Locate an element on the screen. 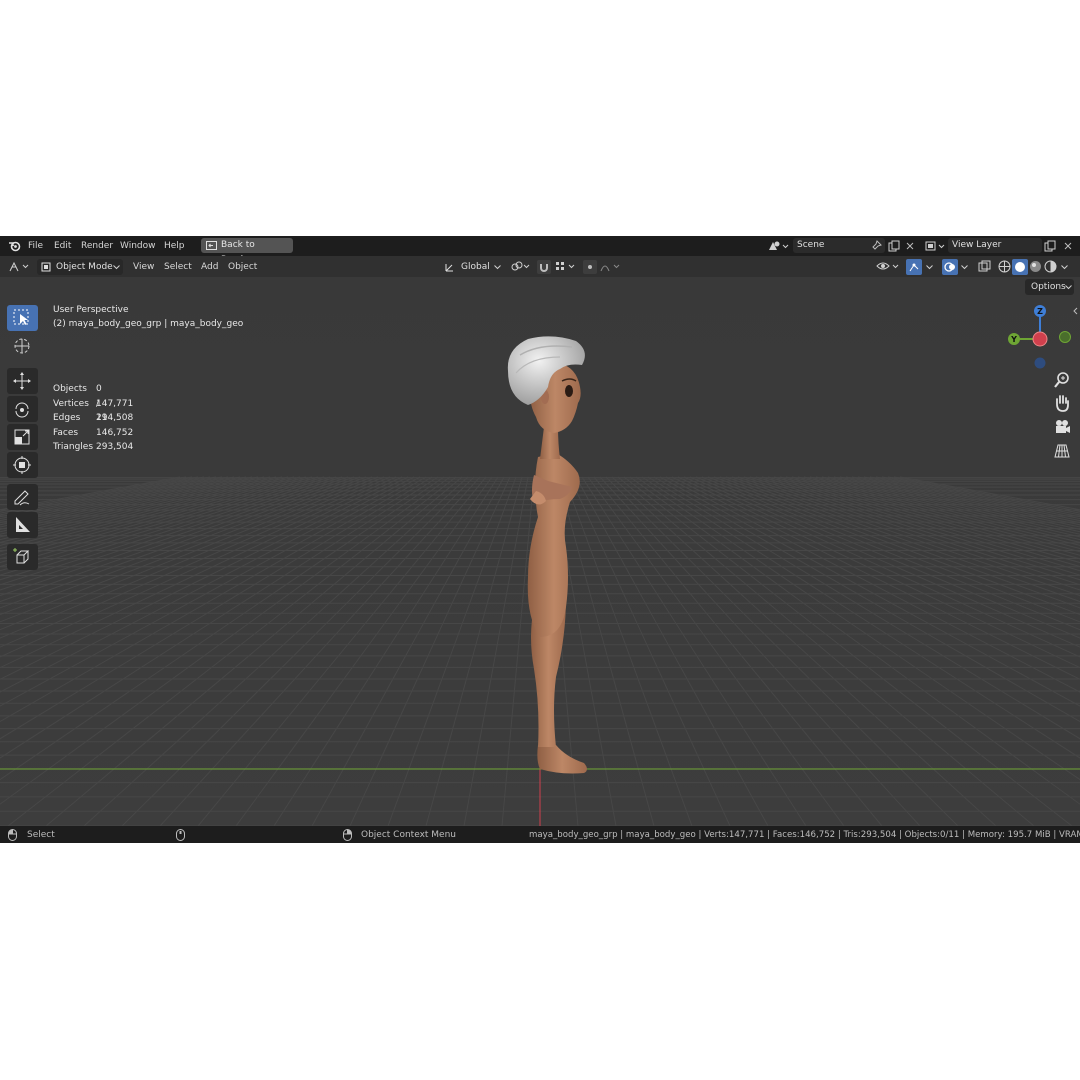 This screenshot has width=1080, height=1080. snap-grid-icon is located at coordinates (566, 266).